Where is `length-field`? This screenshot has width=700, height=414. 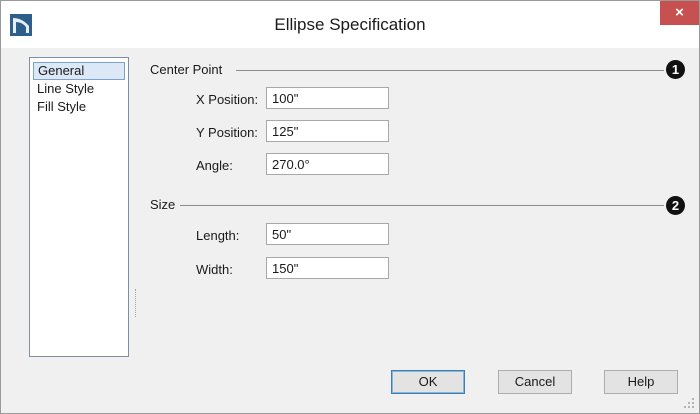 length-field is located at coordinates (327, 234).